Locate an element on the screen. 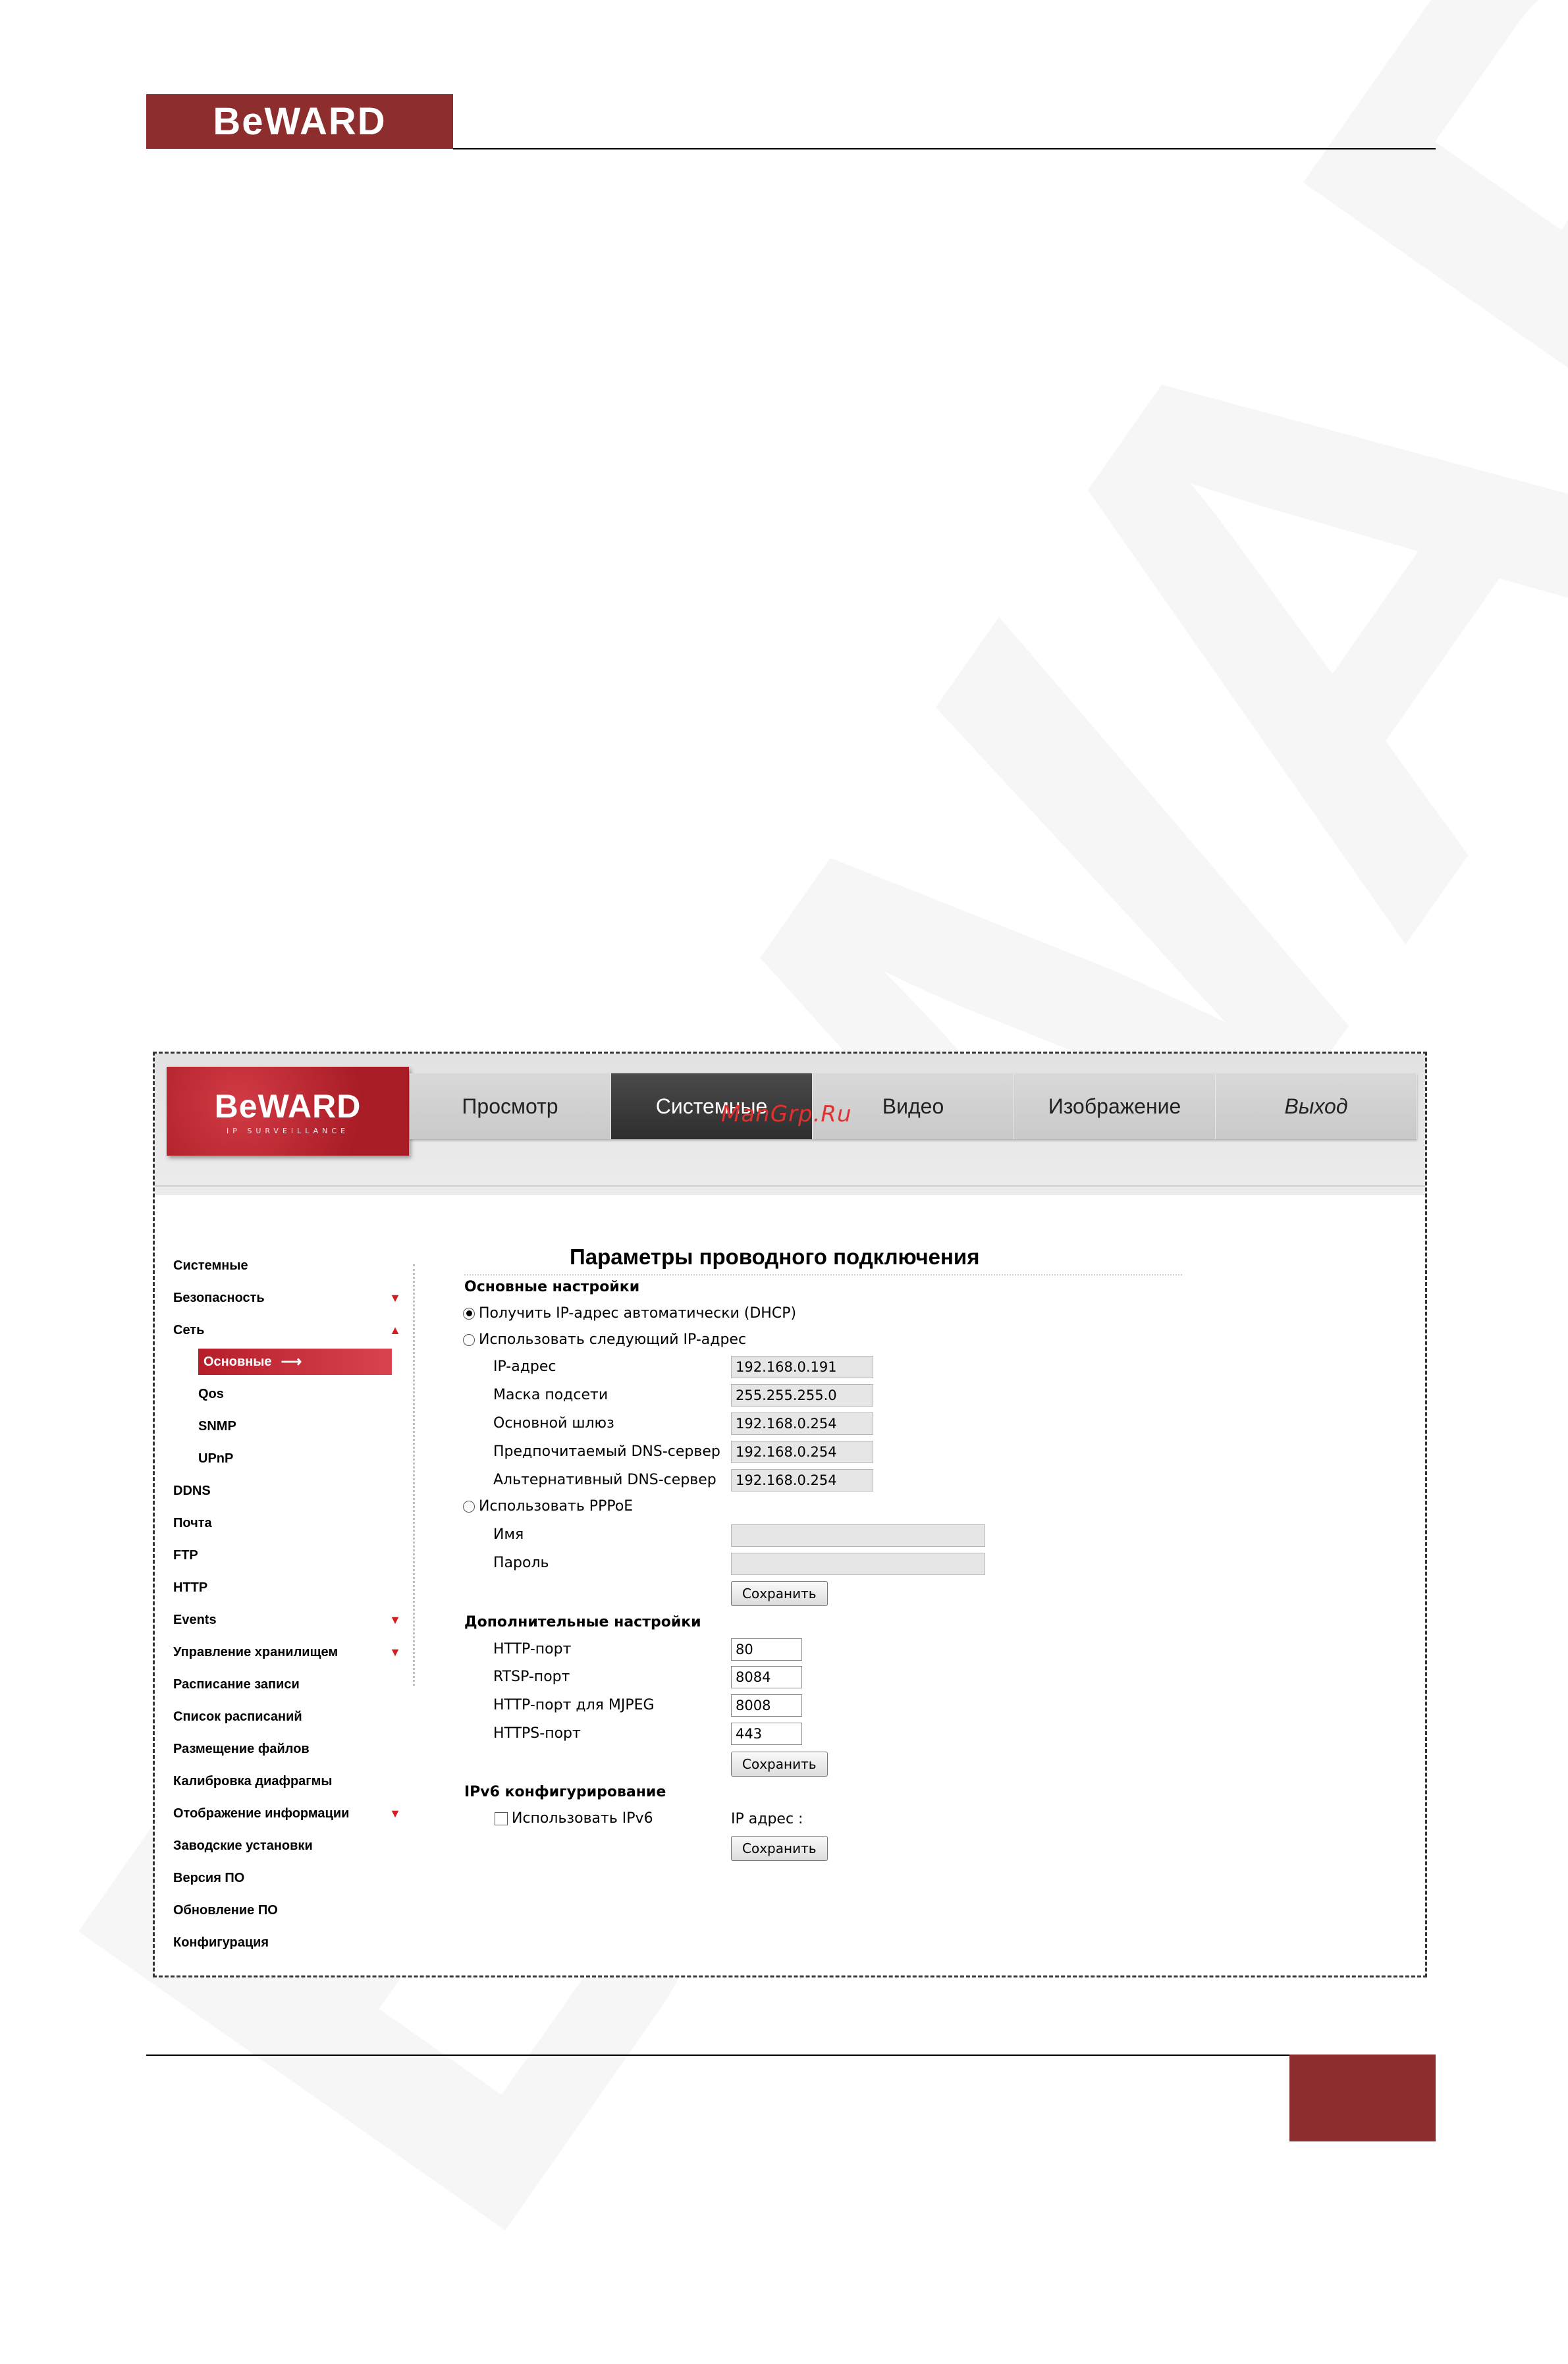 This screenshot has width=1568, height=2364. pppoe-name-label: Имя is located at coordinates (509, 1534).